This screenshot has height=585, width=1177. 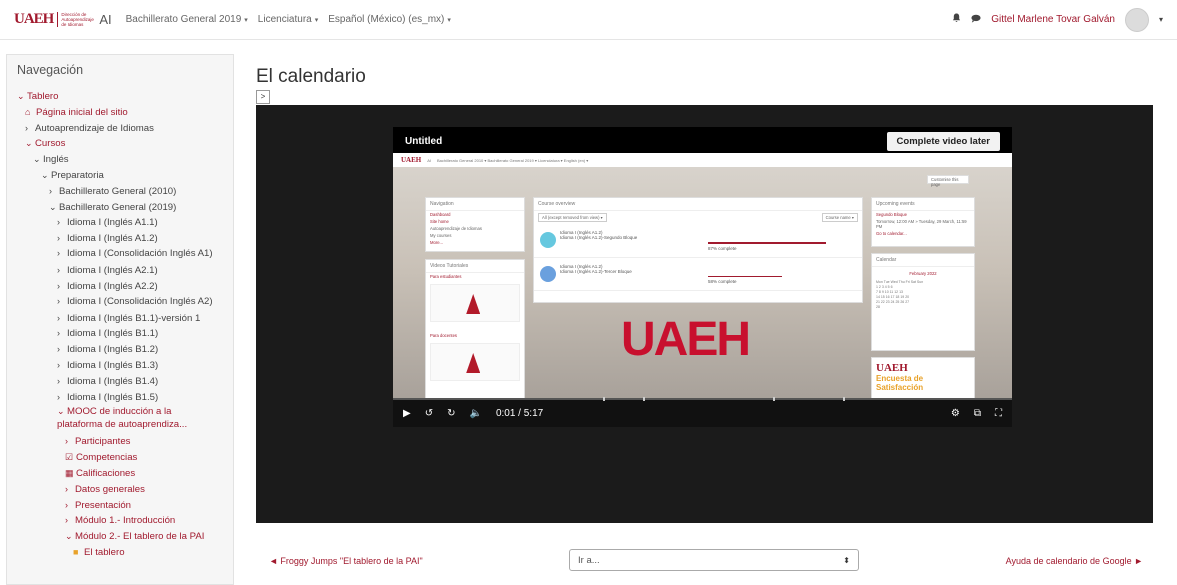 I want to click on nav-b15: › Idioma I (Inglés B1.5), so click(x=120, y=398).